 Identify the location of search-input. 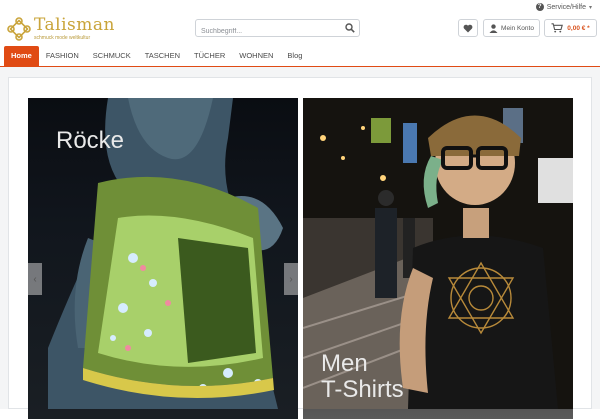
(271, 31).